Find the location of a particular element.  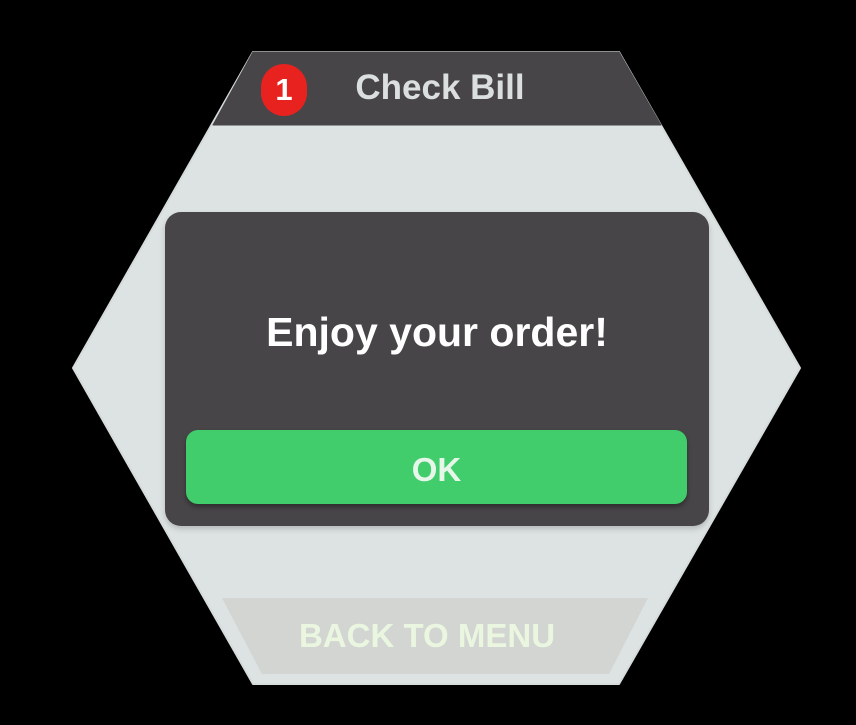

back-to-menu-button: BACK TO MENU is located at coordinates (427, 636).